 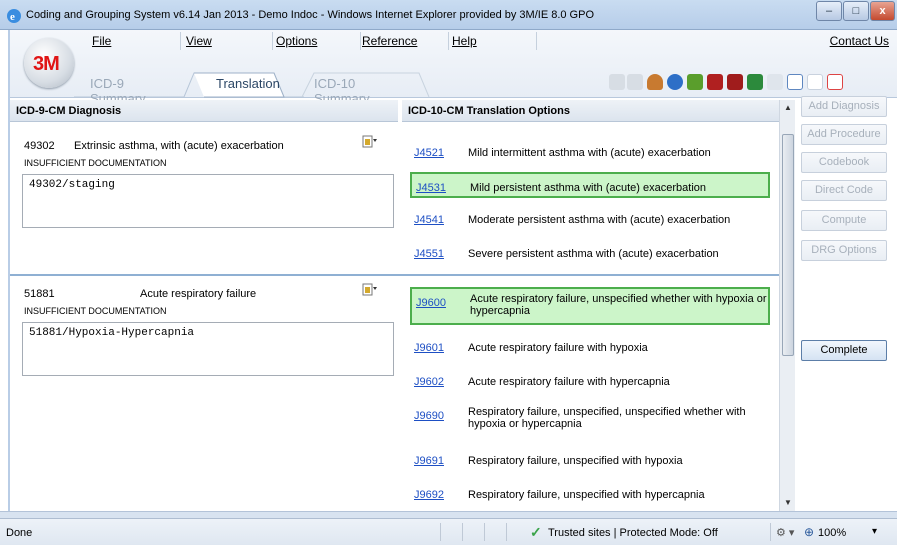 I want to click on book-maroon-icon, so click(x=735, y=82).